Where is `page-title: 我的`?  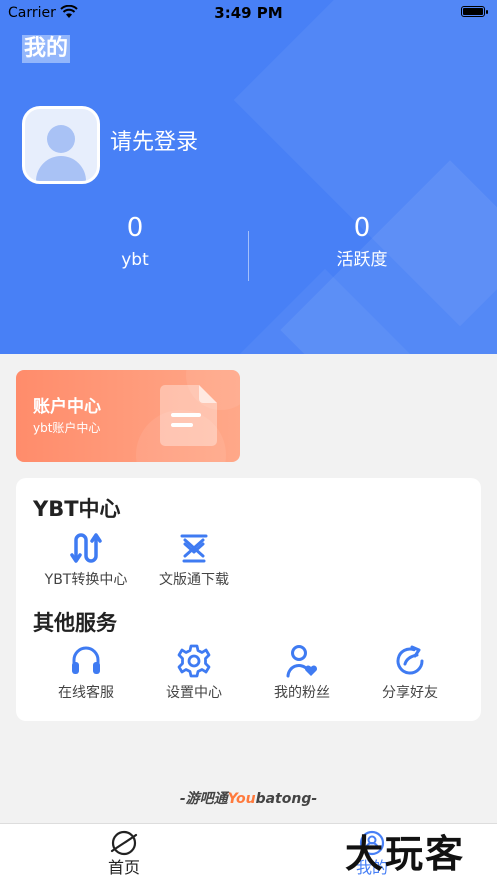
page-title: 我的 is located at coordinates (46, 49).